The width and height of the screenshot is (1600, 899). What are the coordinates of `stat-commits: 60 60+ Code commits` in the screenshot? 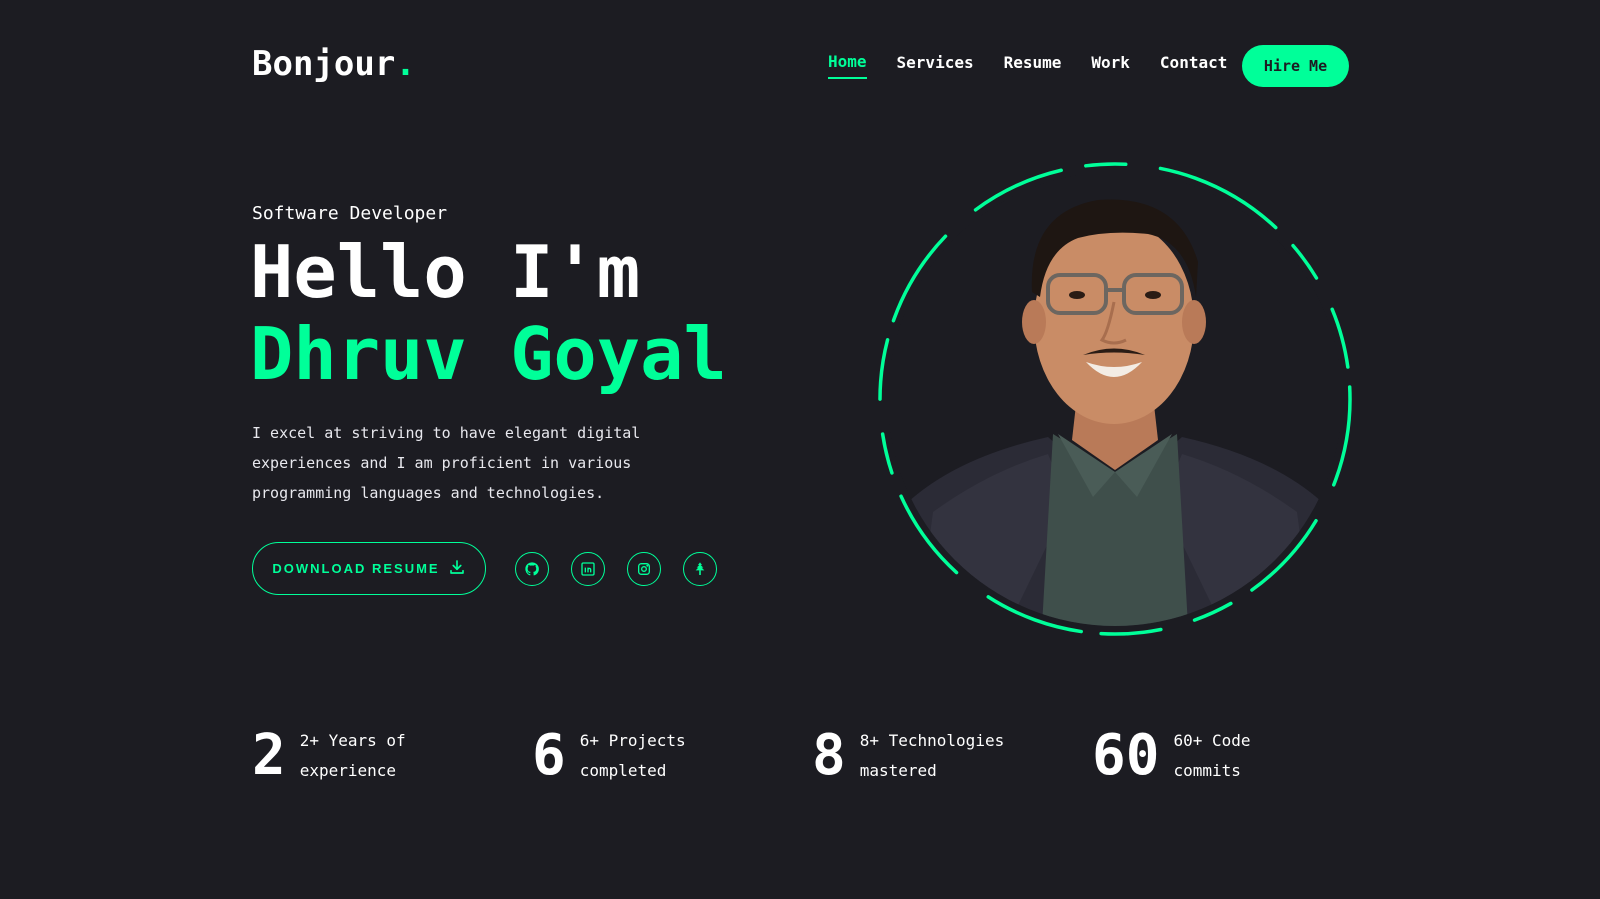 It's located at (1222, 756).